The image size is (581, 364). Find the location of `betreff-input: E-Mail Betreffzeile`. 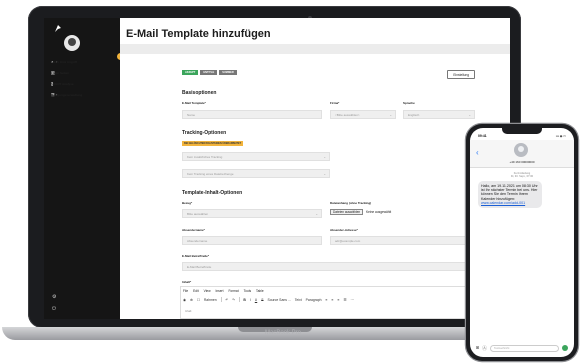

betreff-input: E-Mail Betreffzeile is located at coordinates (328, 266).